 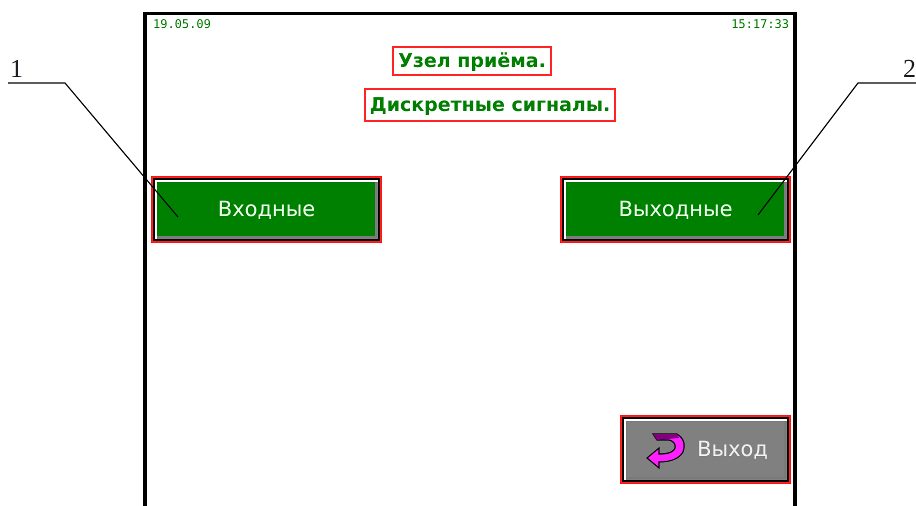 I want to click on nav-button: Входные, so click(x=266, y=209).